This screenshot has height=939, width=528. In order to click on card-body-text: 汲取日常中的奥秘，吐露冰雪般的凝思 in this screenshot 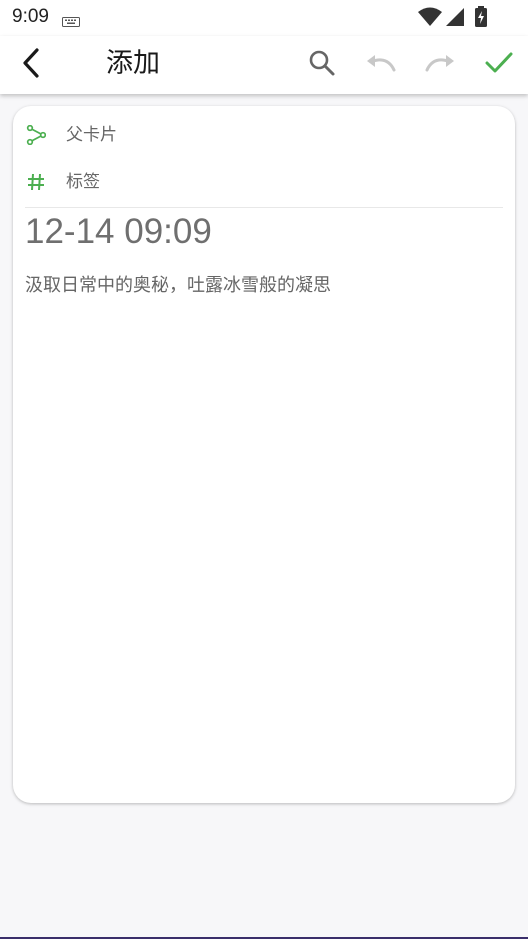, I will do `click(264, 286)`.